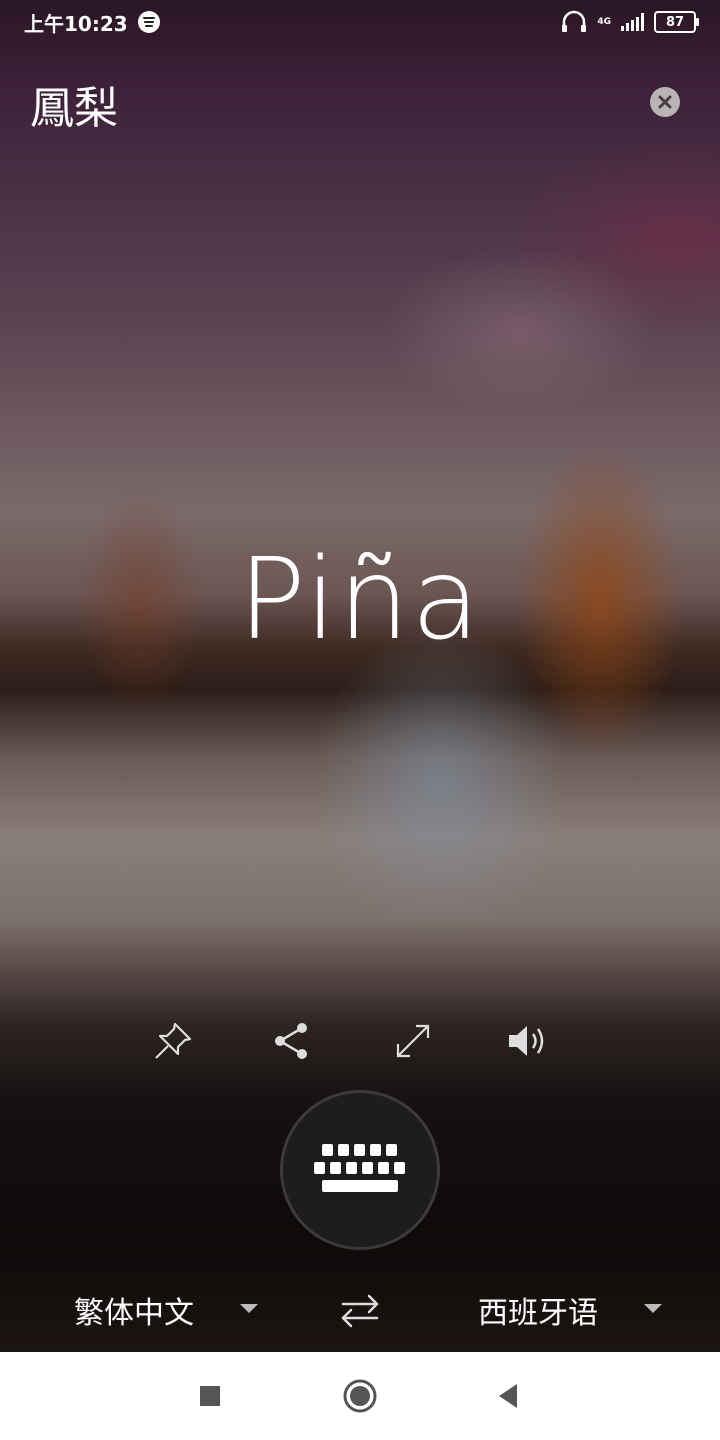 Image resolution: width=720 pixels, height=1440 pixels. I want to click on target-language-selector: 西班牙语, so click(538, 1310).